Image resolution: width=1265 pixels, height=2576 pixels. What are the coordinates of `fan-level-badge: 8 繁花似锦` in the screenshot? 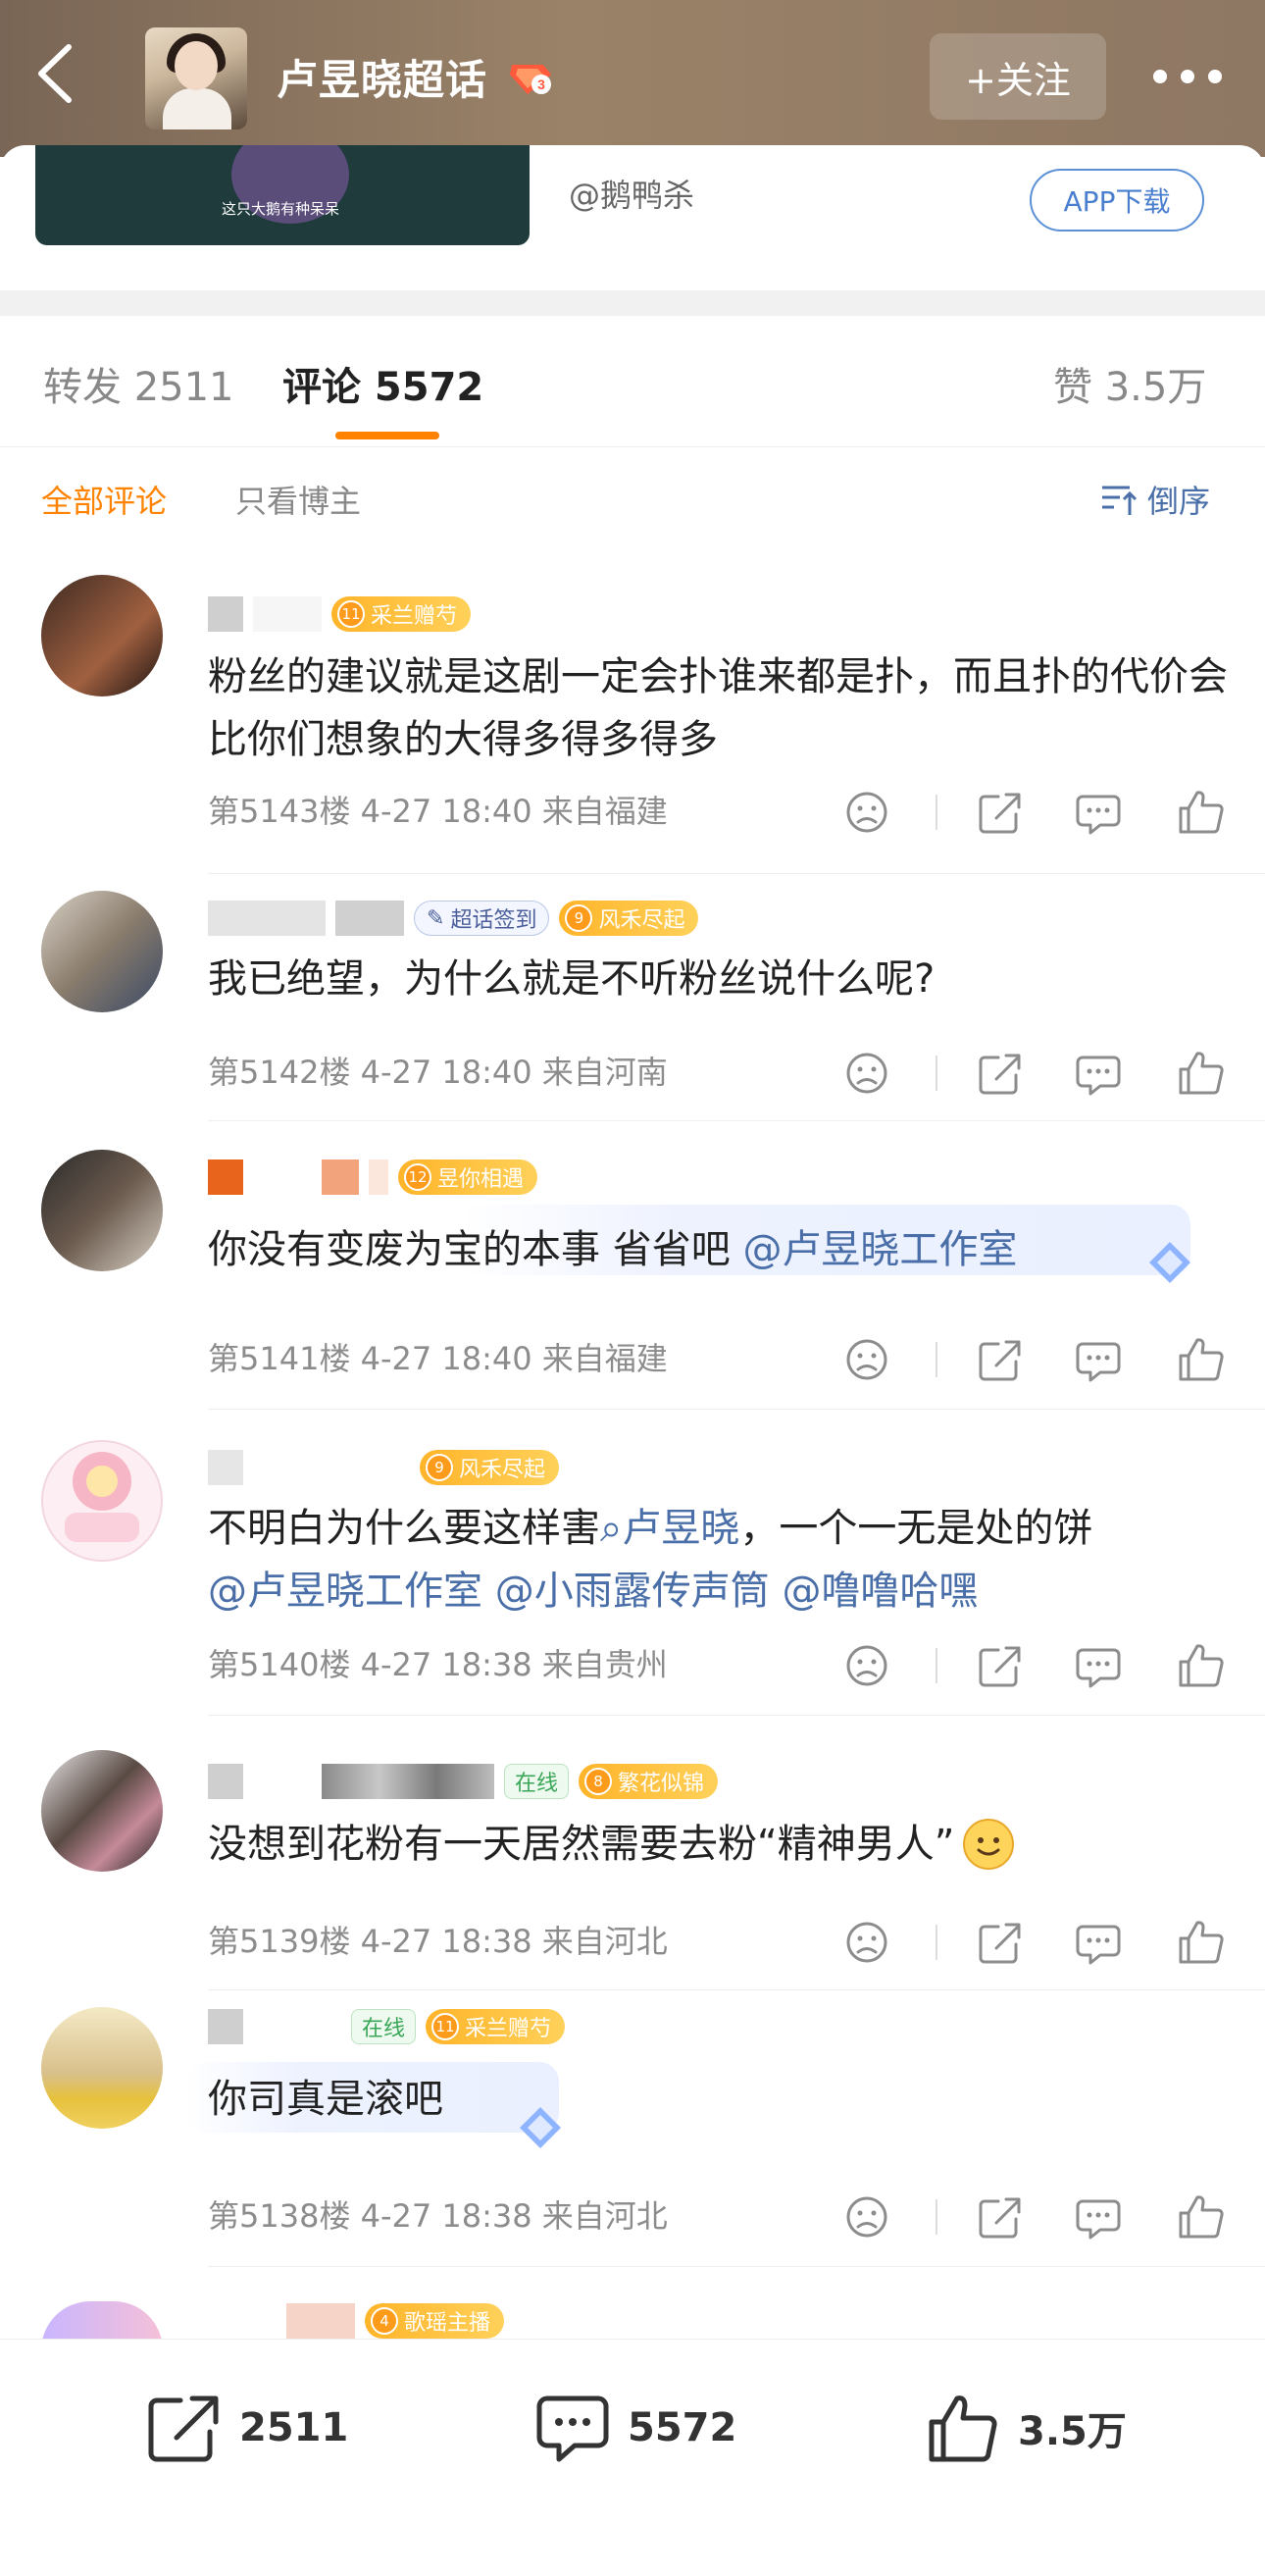 It's located at (649, 1781).